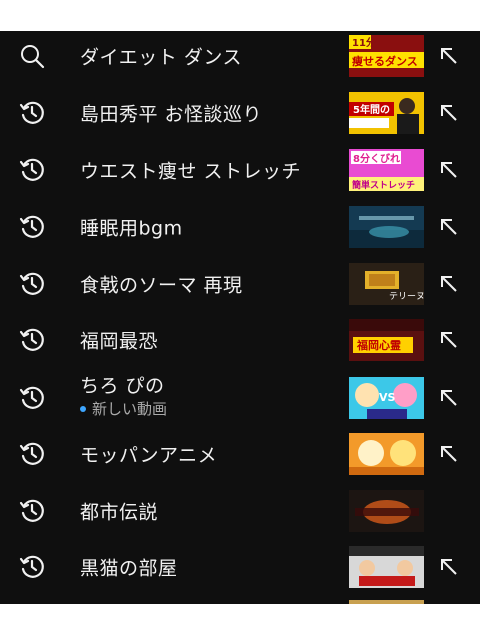 The width and height of the screenshot is (480, 640). I want to click on new-video-indicator: 新しい動画, so click(123, 408).